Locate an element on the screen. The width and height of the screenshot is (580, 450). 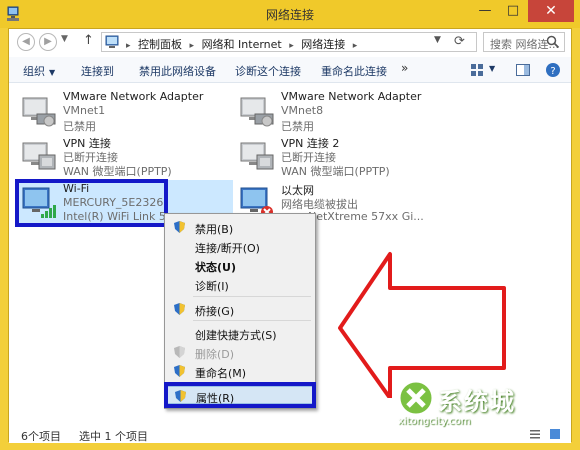
large-icons-view-icon is located at coordinates (555, 434).